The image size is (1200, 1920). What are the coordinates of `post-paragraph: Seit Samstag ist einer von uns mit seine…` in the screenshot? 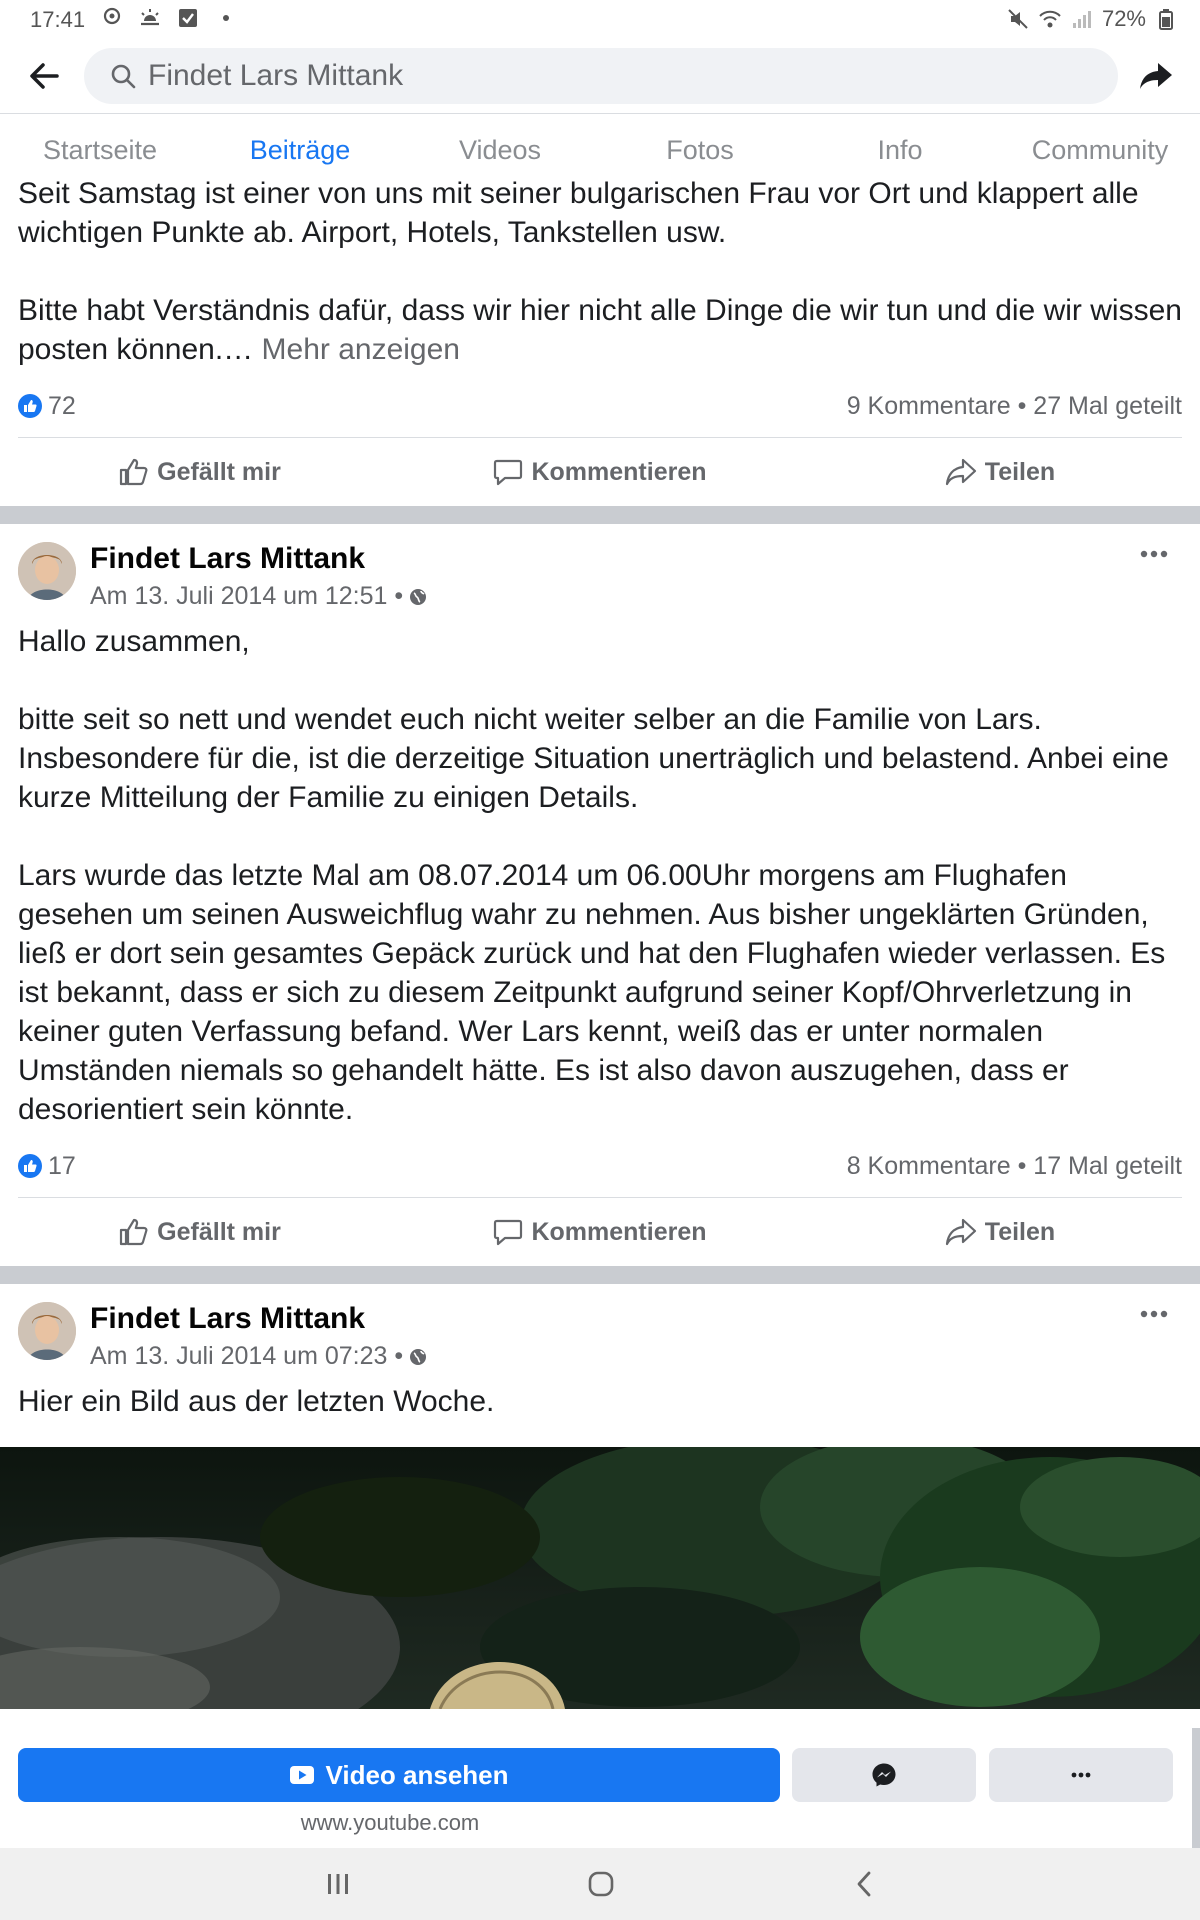 It's located at (578, 213).